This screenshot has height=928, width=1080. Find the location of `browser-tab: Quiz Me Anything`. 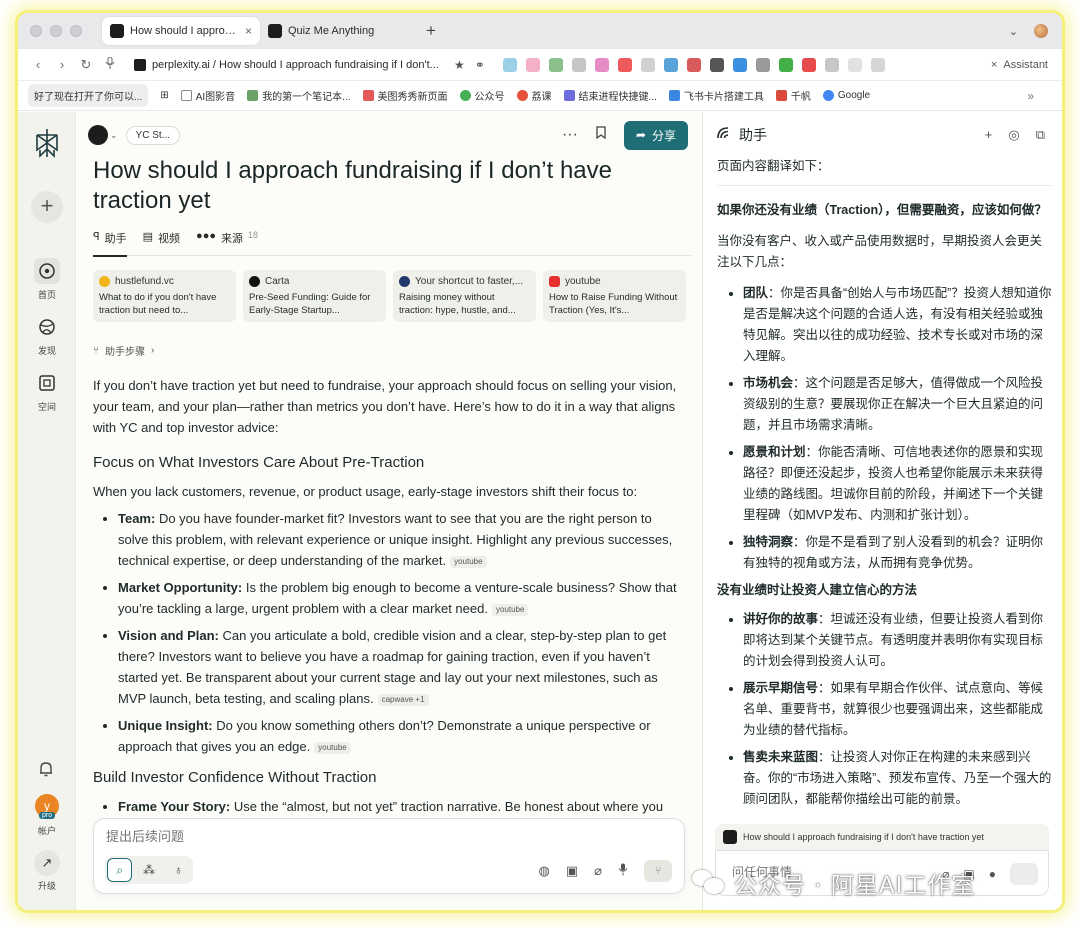

browser-tab: Quiz Me Anything is located at coordinates (340, 31).